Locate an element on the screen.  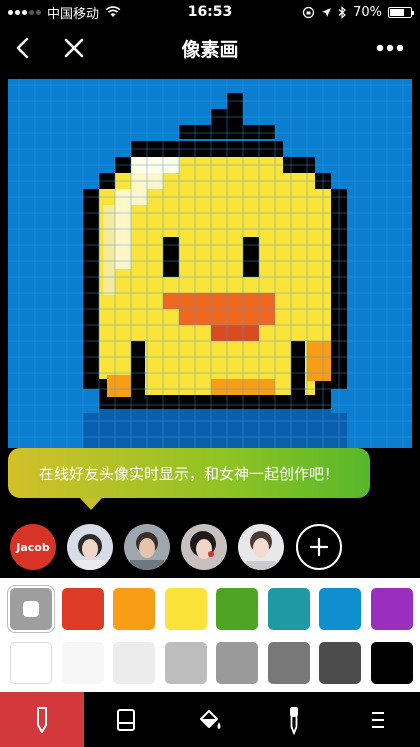
battery-icon is located at coordinates (401, 12).